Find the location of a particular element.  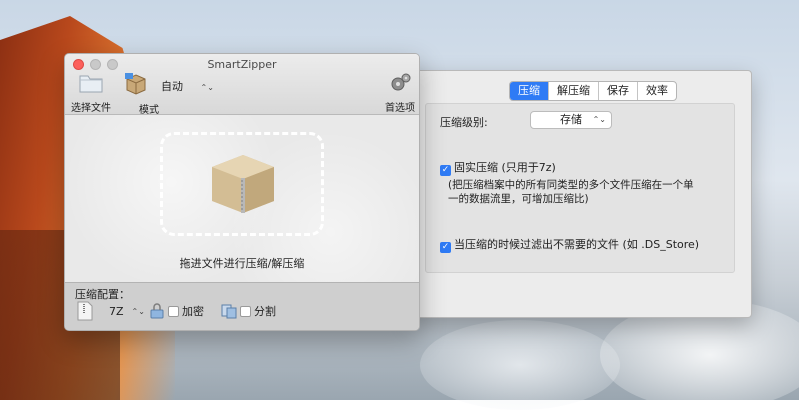

preferences-label: 首选项 is located at coordinates (400, 108).